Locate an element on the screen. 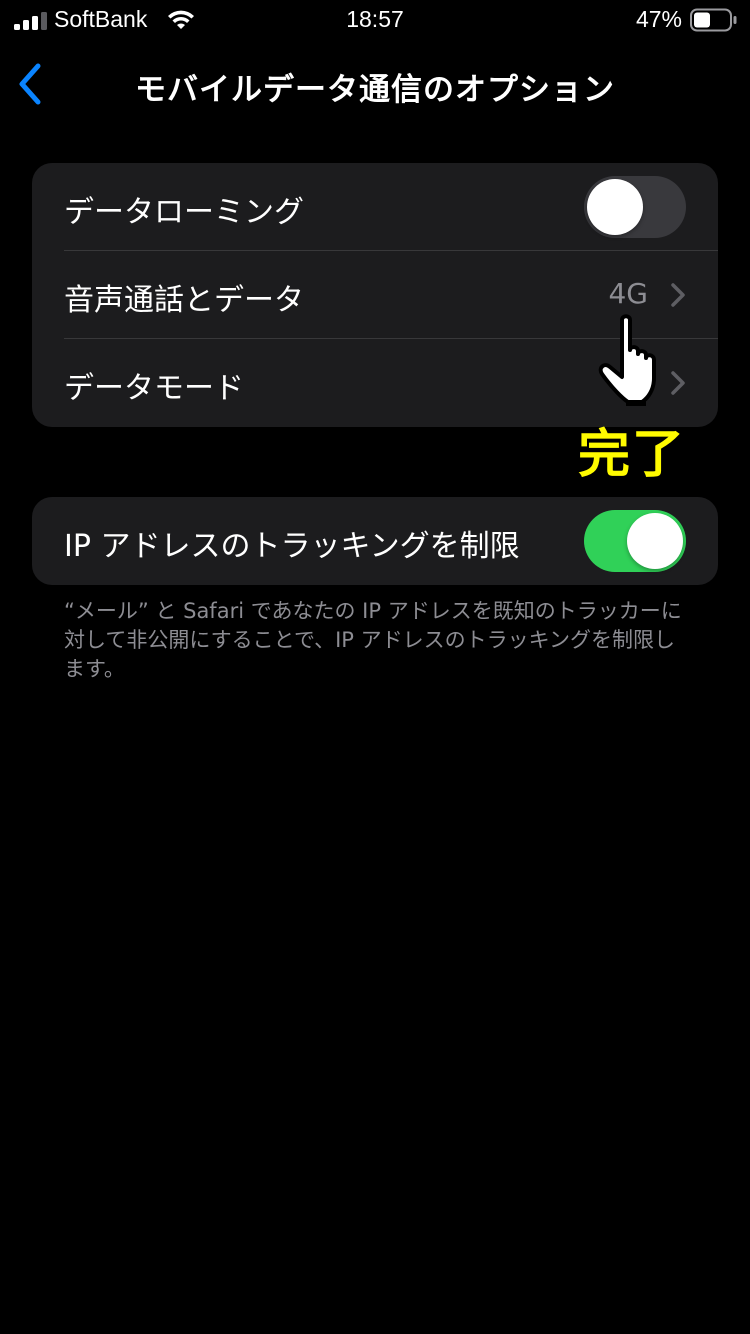 The height and width of the screenshot is (1334, 750). limit-ip-tracking-toggle is located at coordinates (635, 541).